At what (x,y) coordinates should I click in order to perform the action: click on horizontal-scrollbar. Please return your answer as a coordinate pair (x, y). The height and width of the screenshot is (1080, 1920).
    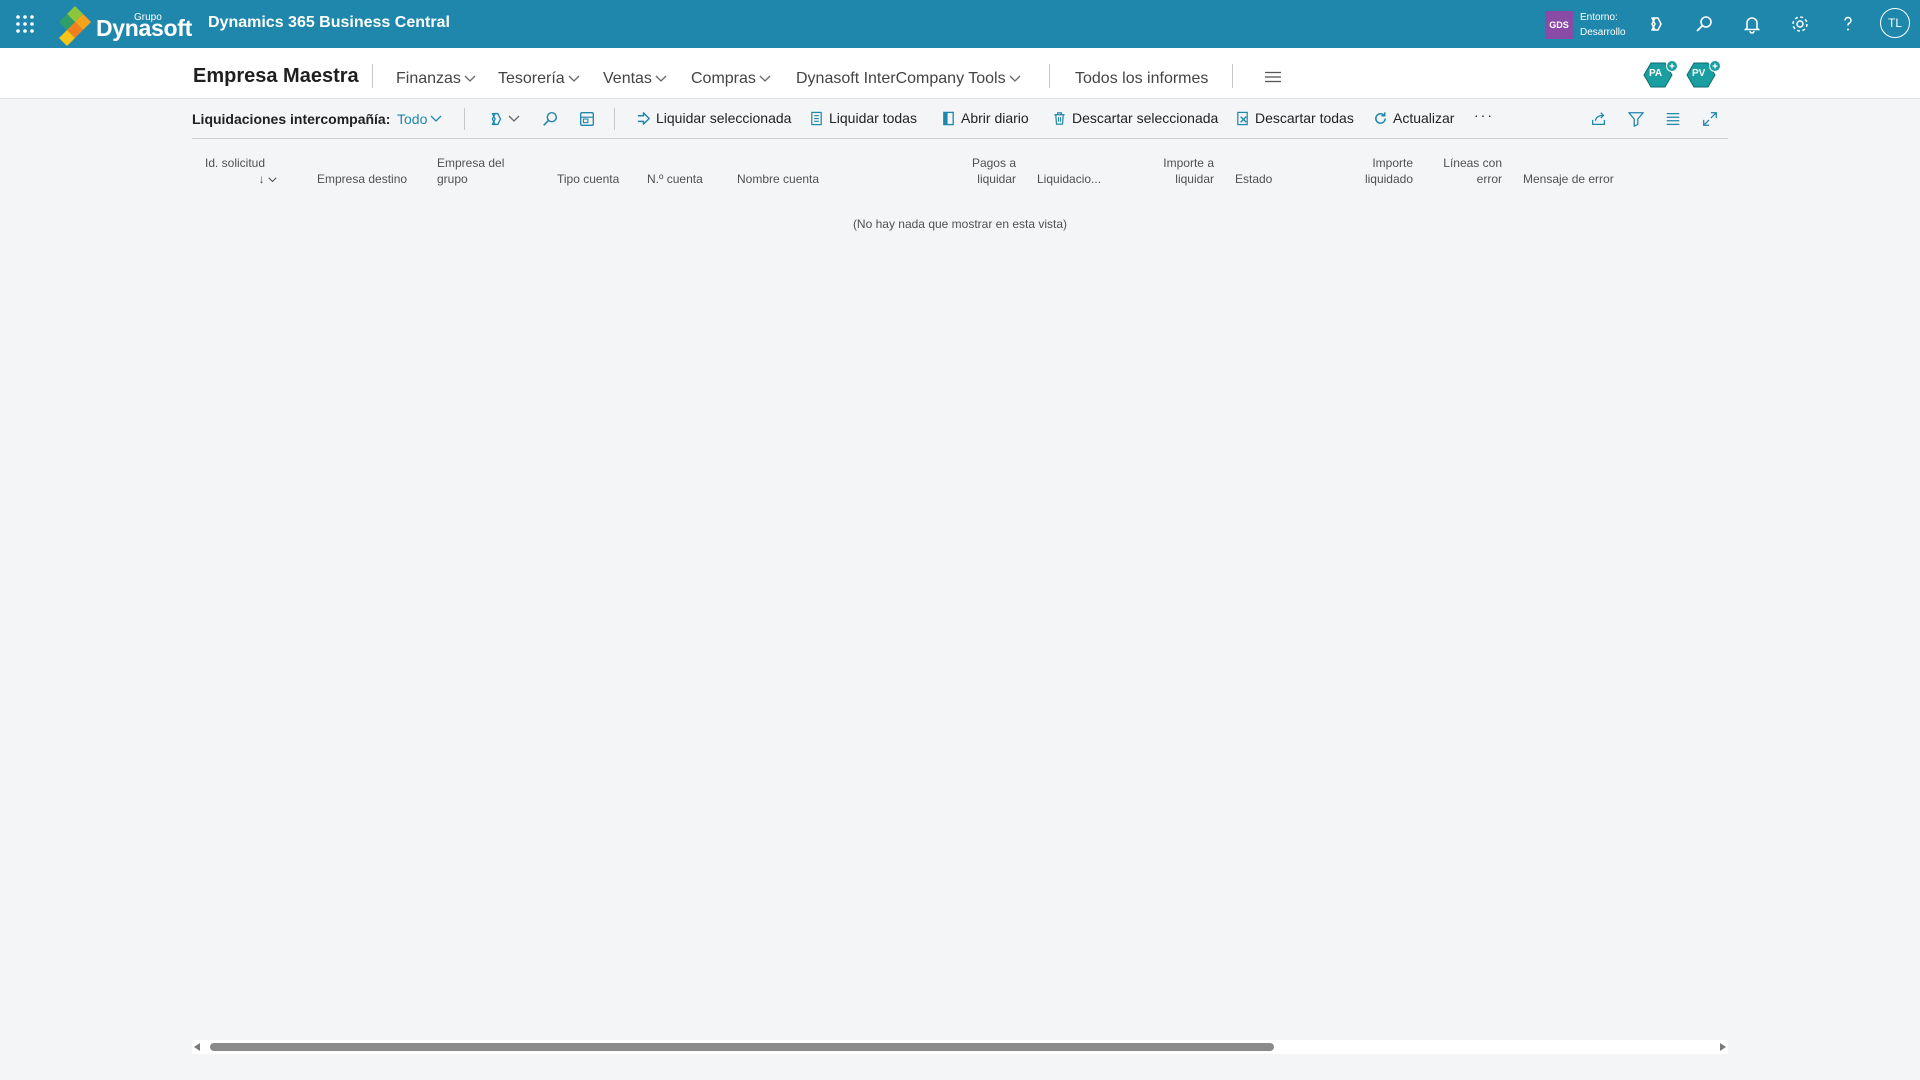
    Looking at the image, I should click on (960, 1047).